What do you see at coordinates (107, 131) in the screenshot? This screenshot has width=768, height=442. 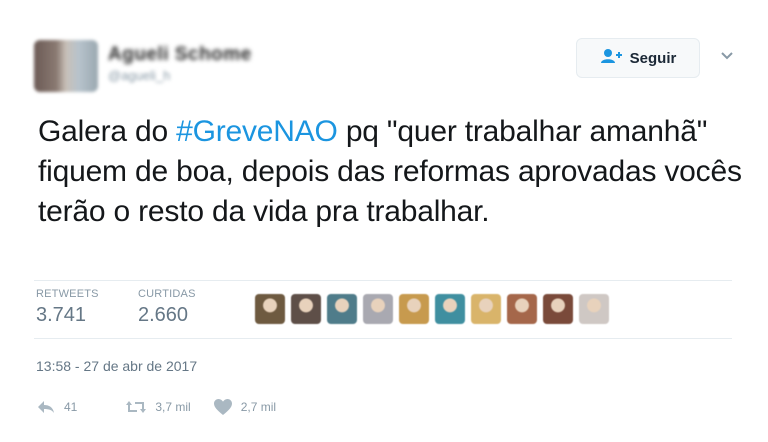 I see `tweet-text-start: Galera do` at bounding box center [107, 131].